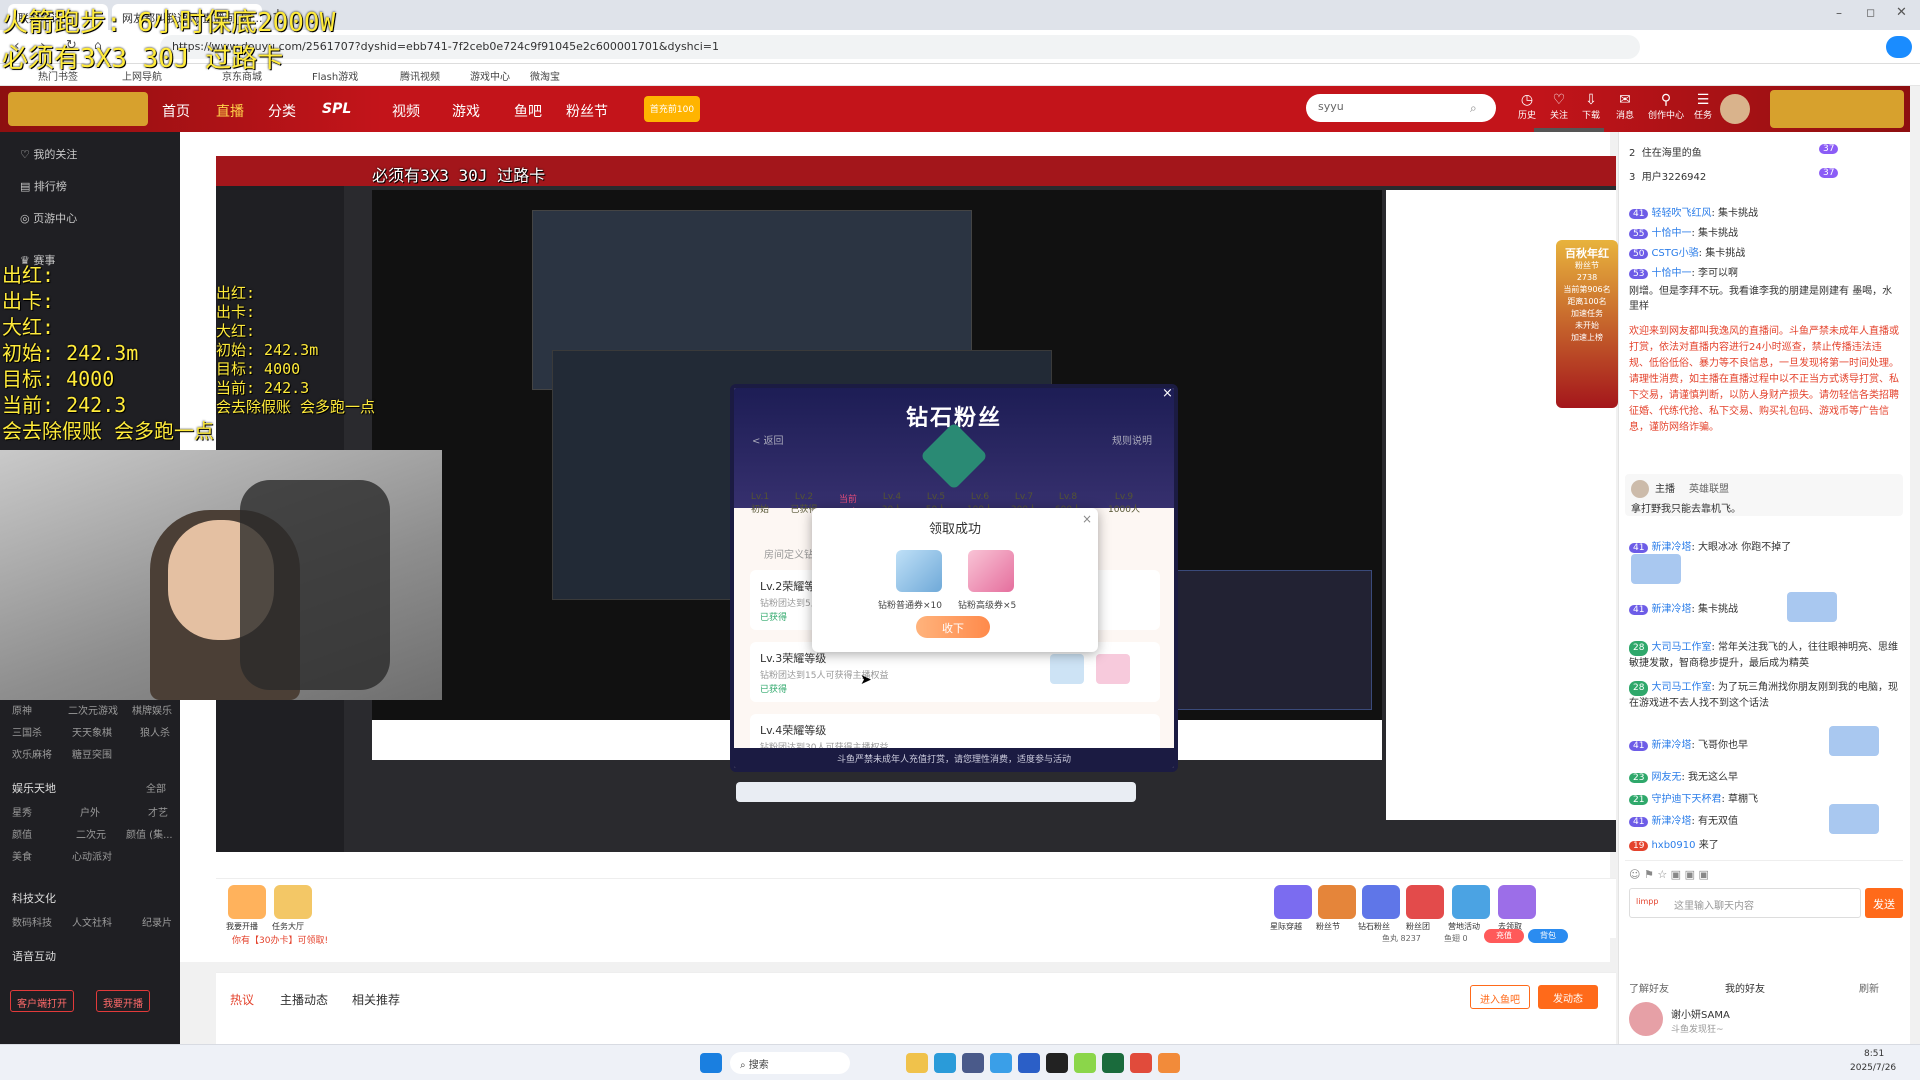 This screenshot has height=1080, width=1920. Describe the element at coordinates (1674, 843) in the screenshot. I see `chat-message: 19 hxb0910 来了` at that location.